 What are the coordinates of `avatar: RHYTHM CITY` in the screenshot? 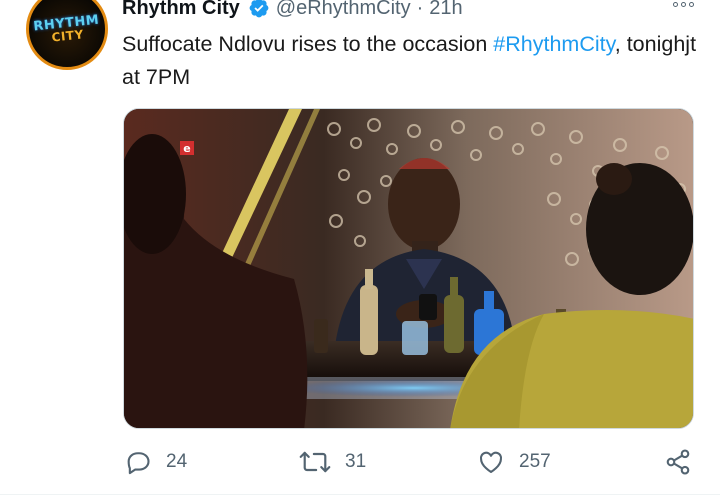 It's located at (67, 35).